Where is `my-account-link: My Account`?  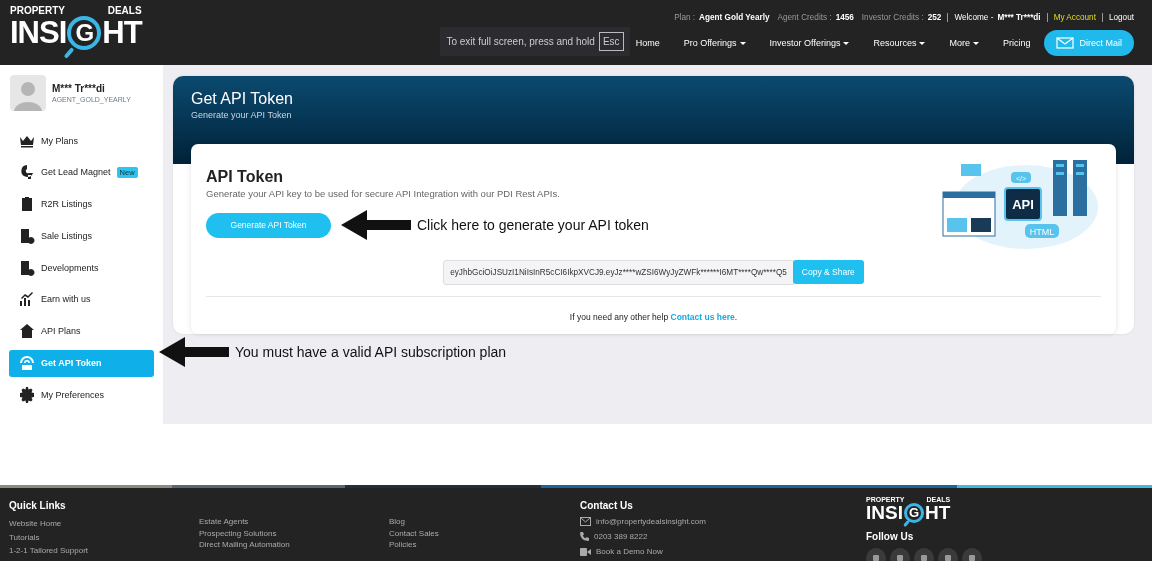
my-account-link: My Account is located at coordinates (1074, 17).